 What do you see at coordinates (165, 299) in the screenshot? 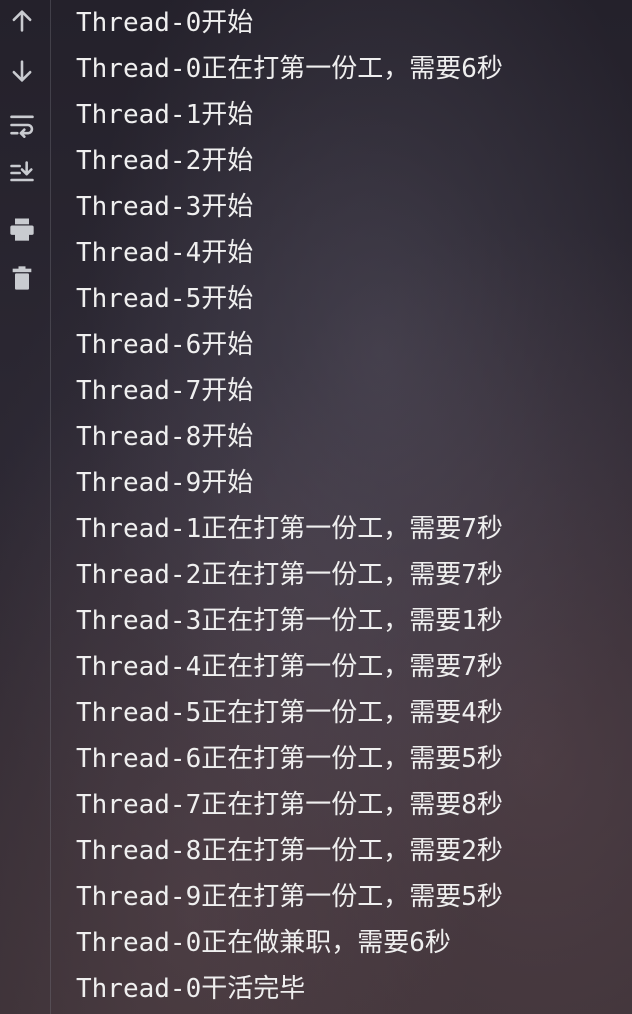
I see `console-line: Thread-5开始` at bounding box center [165, 299].